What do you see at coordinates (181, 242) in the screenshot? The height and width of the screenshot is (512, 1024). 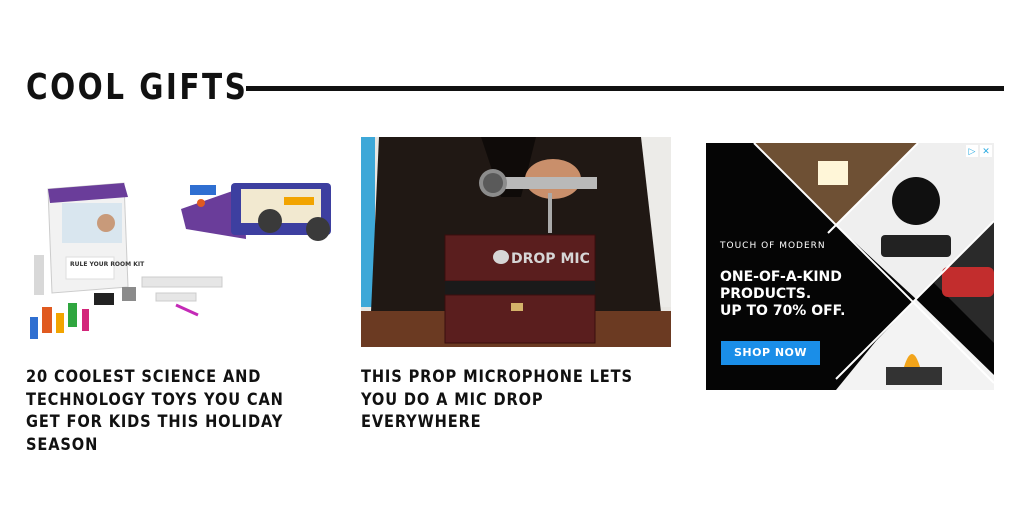 I see `article-thumbnail-science-toys: RULE YOUR ROOM KIT` at bounding box center [181, 242].